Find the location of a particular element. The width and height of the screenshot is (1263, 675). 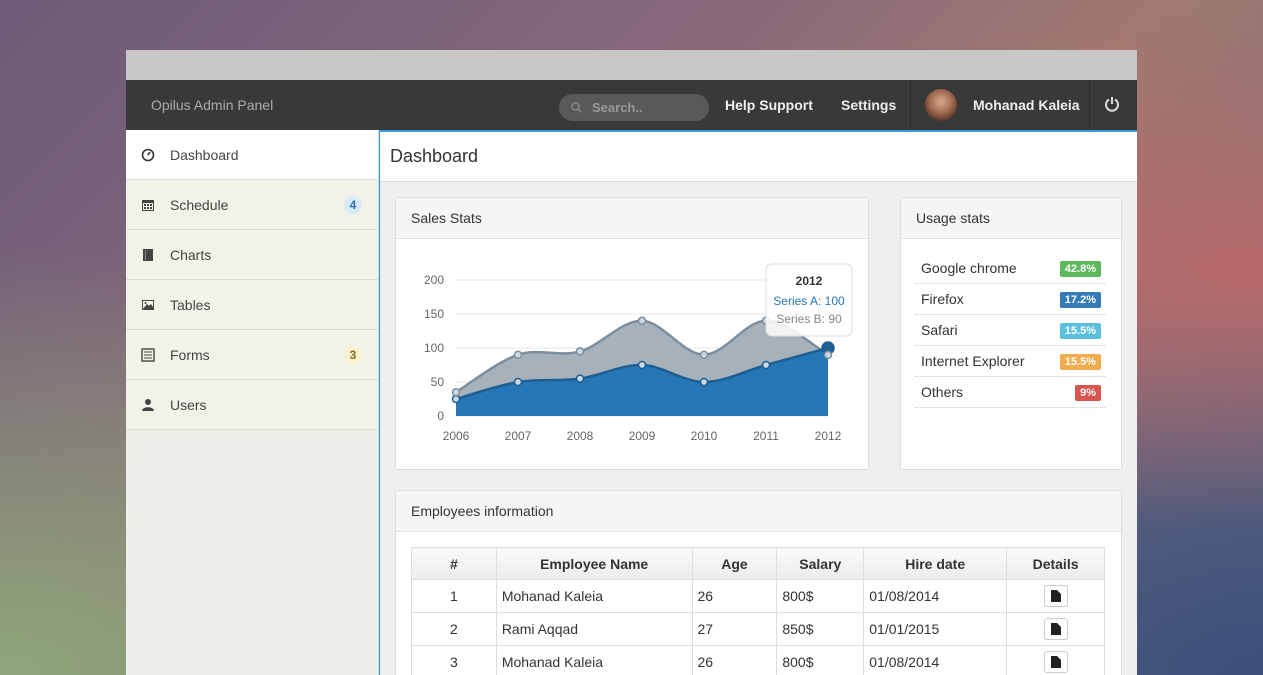

cell-number: 2 is located at coordinates (454, 629).